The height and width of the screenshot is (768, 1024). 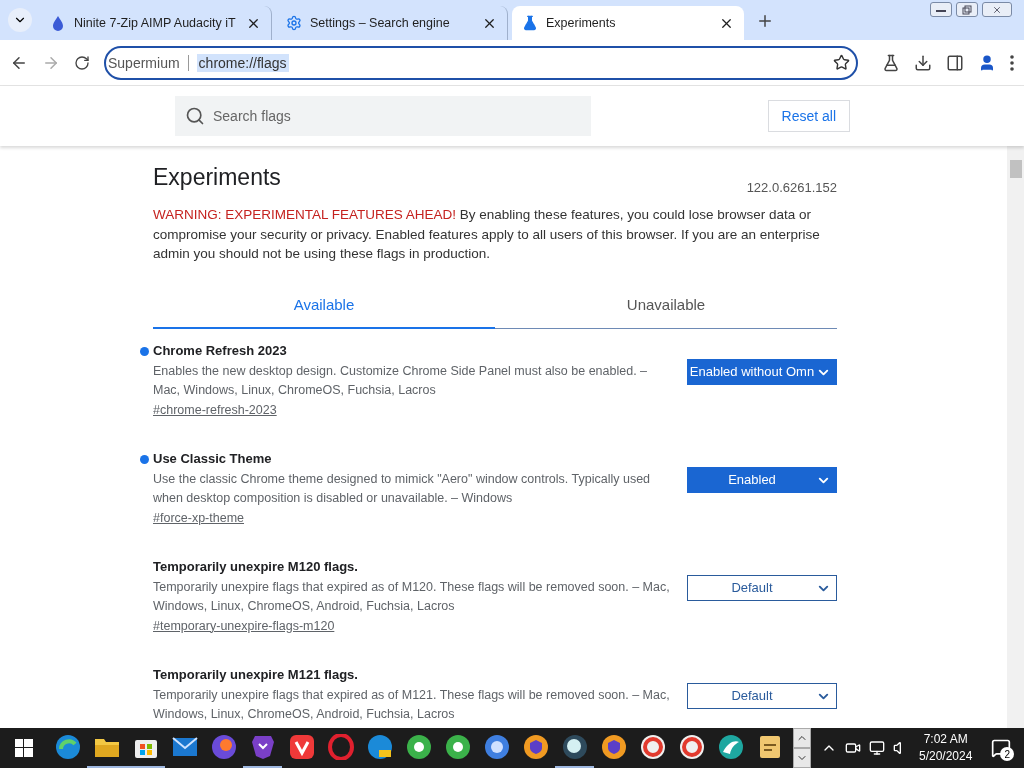 What do you see at coordinates (666, 307) in the screenshot?
I see `page-tab: Unavailable` at bounding box center [666, 307].